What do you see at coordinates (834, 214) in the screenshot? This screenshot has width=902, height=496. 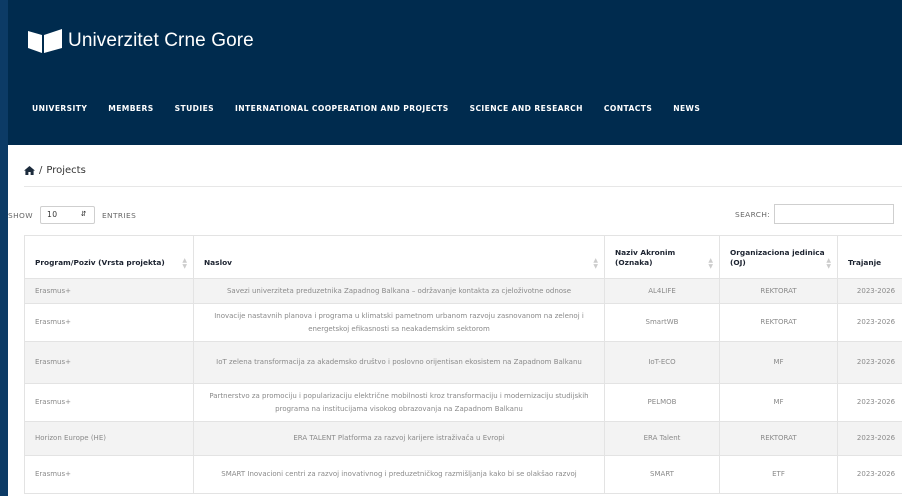 I see `search-input` at bounding box center [834, 214].